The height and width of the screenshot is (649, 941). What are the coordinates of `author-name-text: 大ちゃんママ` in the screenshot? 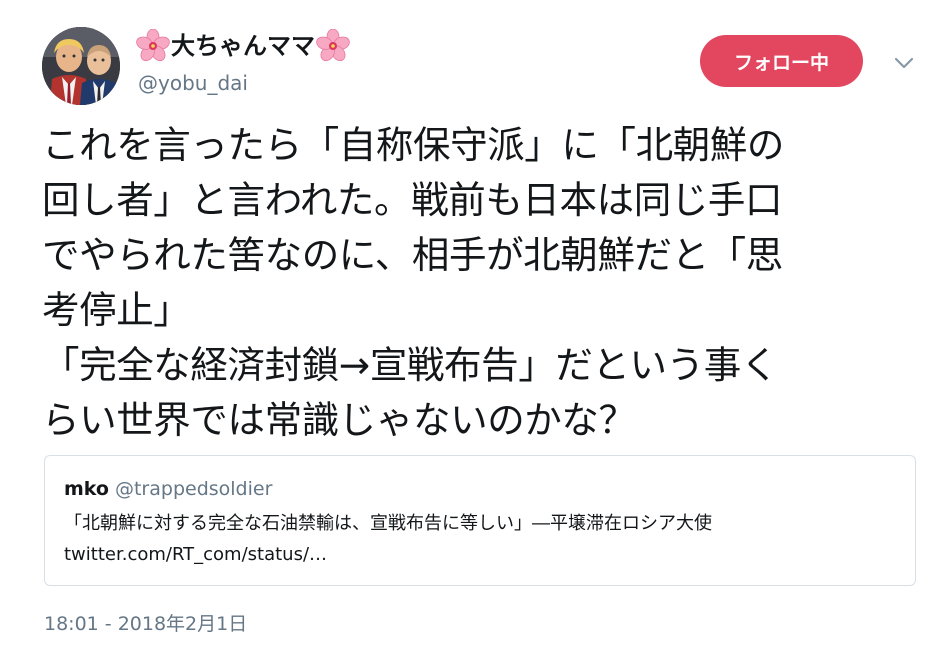 It's located at (243, 46).